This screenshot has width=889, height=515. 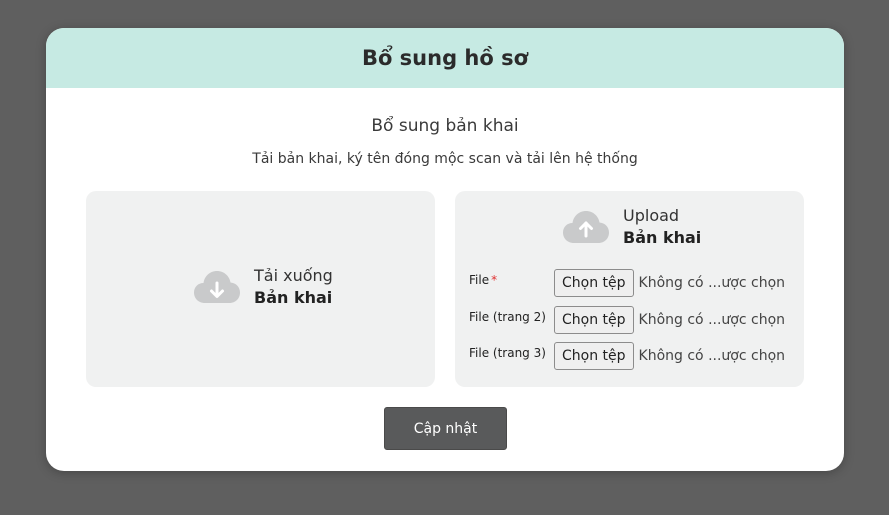 I want to click on cloud-upload-icon, so click(x=586, y=227).